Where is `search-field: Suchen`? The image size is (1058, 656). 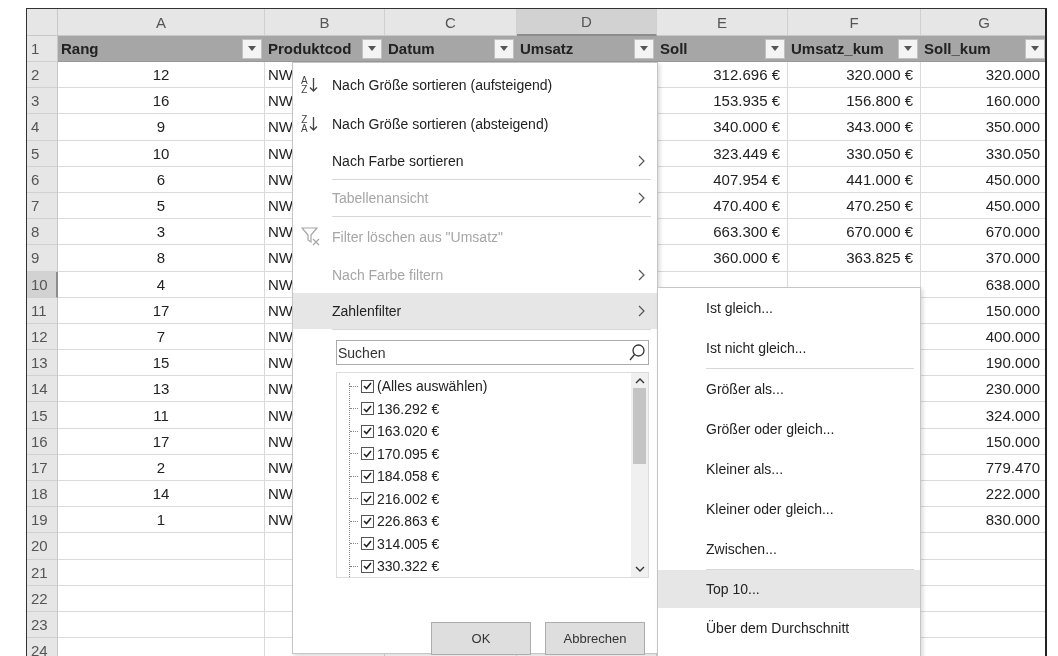 search-field: Suchen is located at coordinates (492, 352).